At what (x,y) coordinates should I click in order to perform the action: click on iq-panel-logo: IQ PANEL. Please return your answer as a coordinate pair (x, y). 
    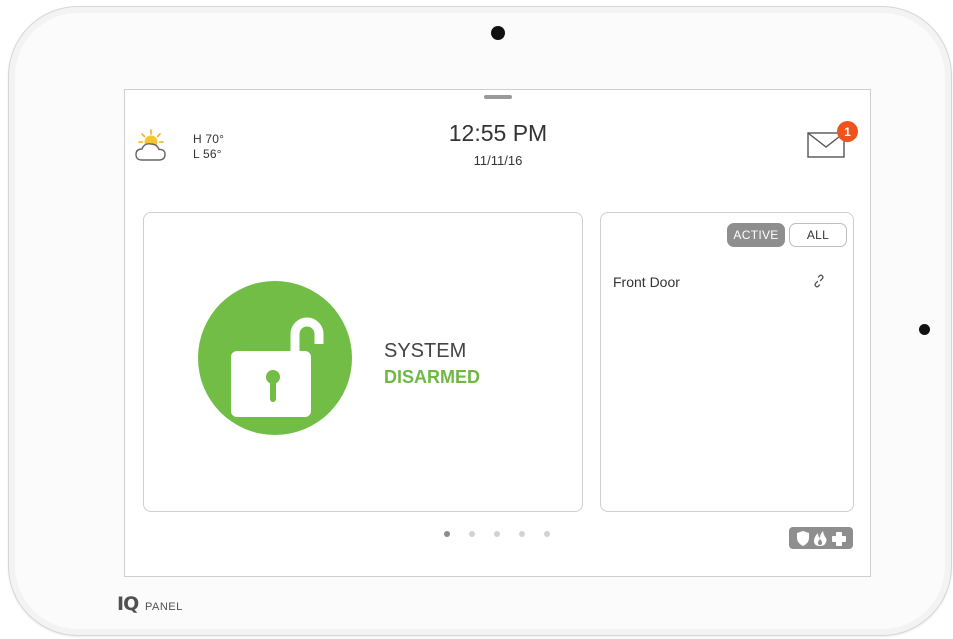
    Looking at the image, I should click on (162, 604).